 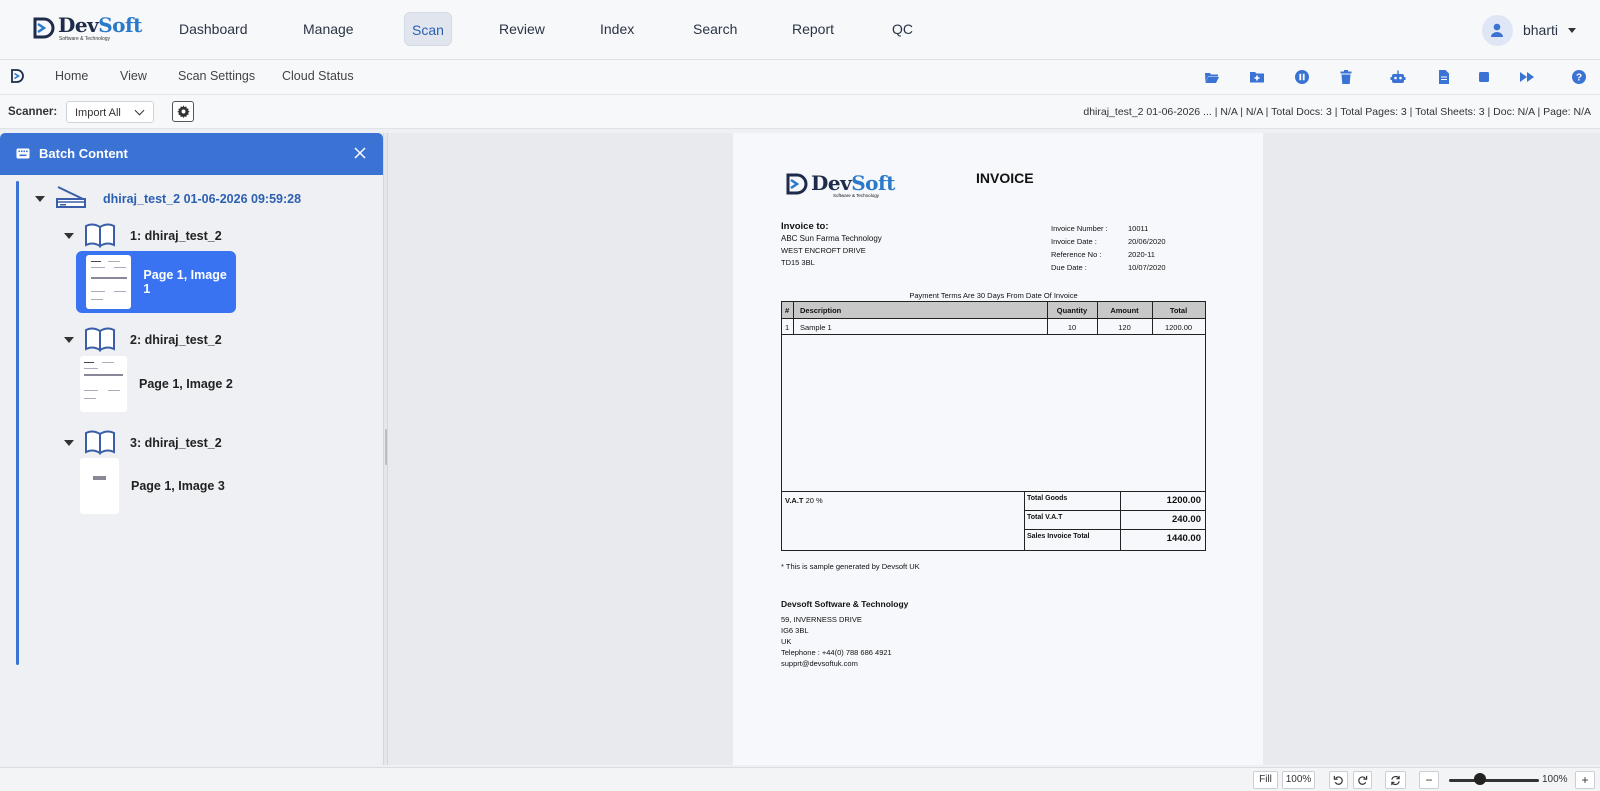 I want to click on totals-label: Total V.A.T, so click(x=1045, y=517).